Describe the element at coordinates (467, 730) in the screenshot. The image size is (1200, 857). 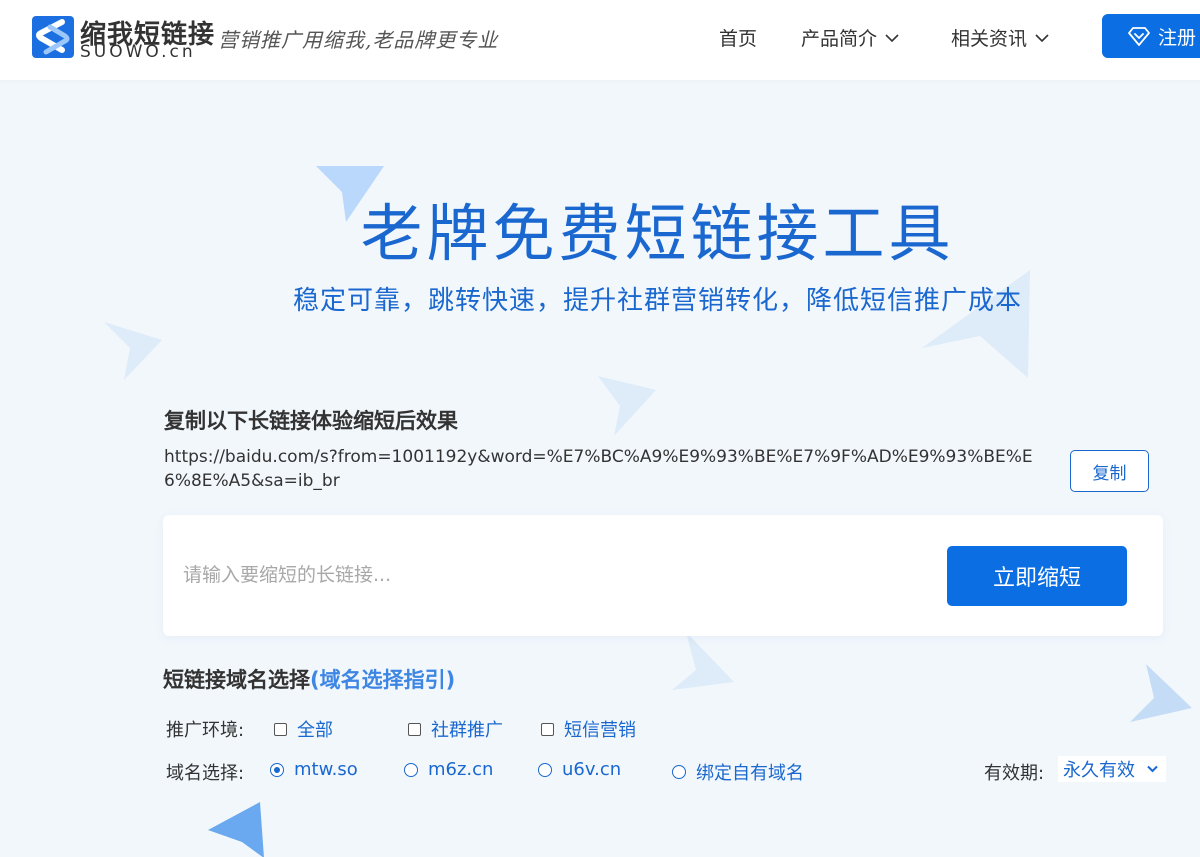
I see `env-option-label: 社群推广` at that location.